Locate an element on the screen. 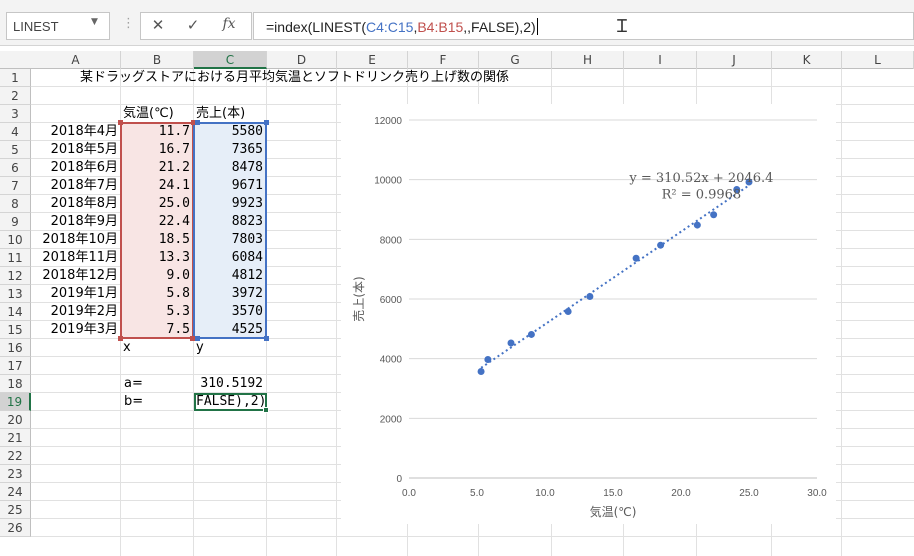  cell-c7: 9671 is located at coordinates (230, 186).